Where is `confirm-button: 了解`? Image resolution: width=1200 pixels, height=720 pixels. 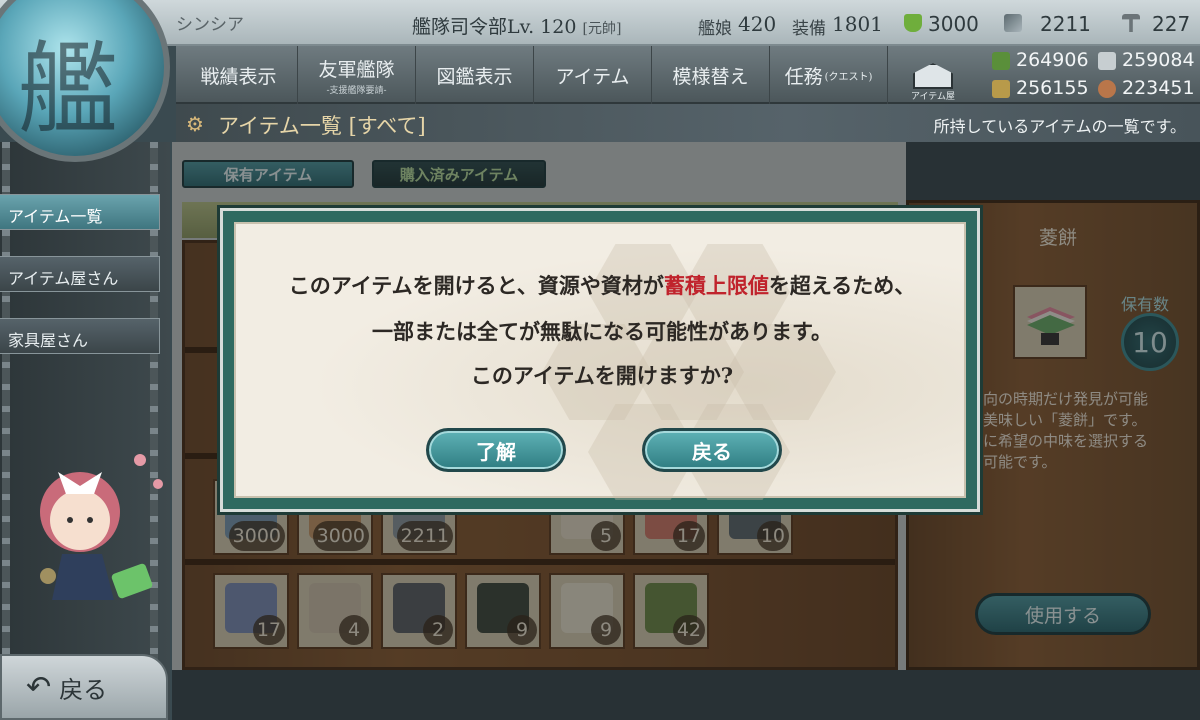
confirm-button: 了解 is located at coordinates (496, 450).